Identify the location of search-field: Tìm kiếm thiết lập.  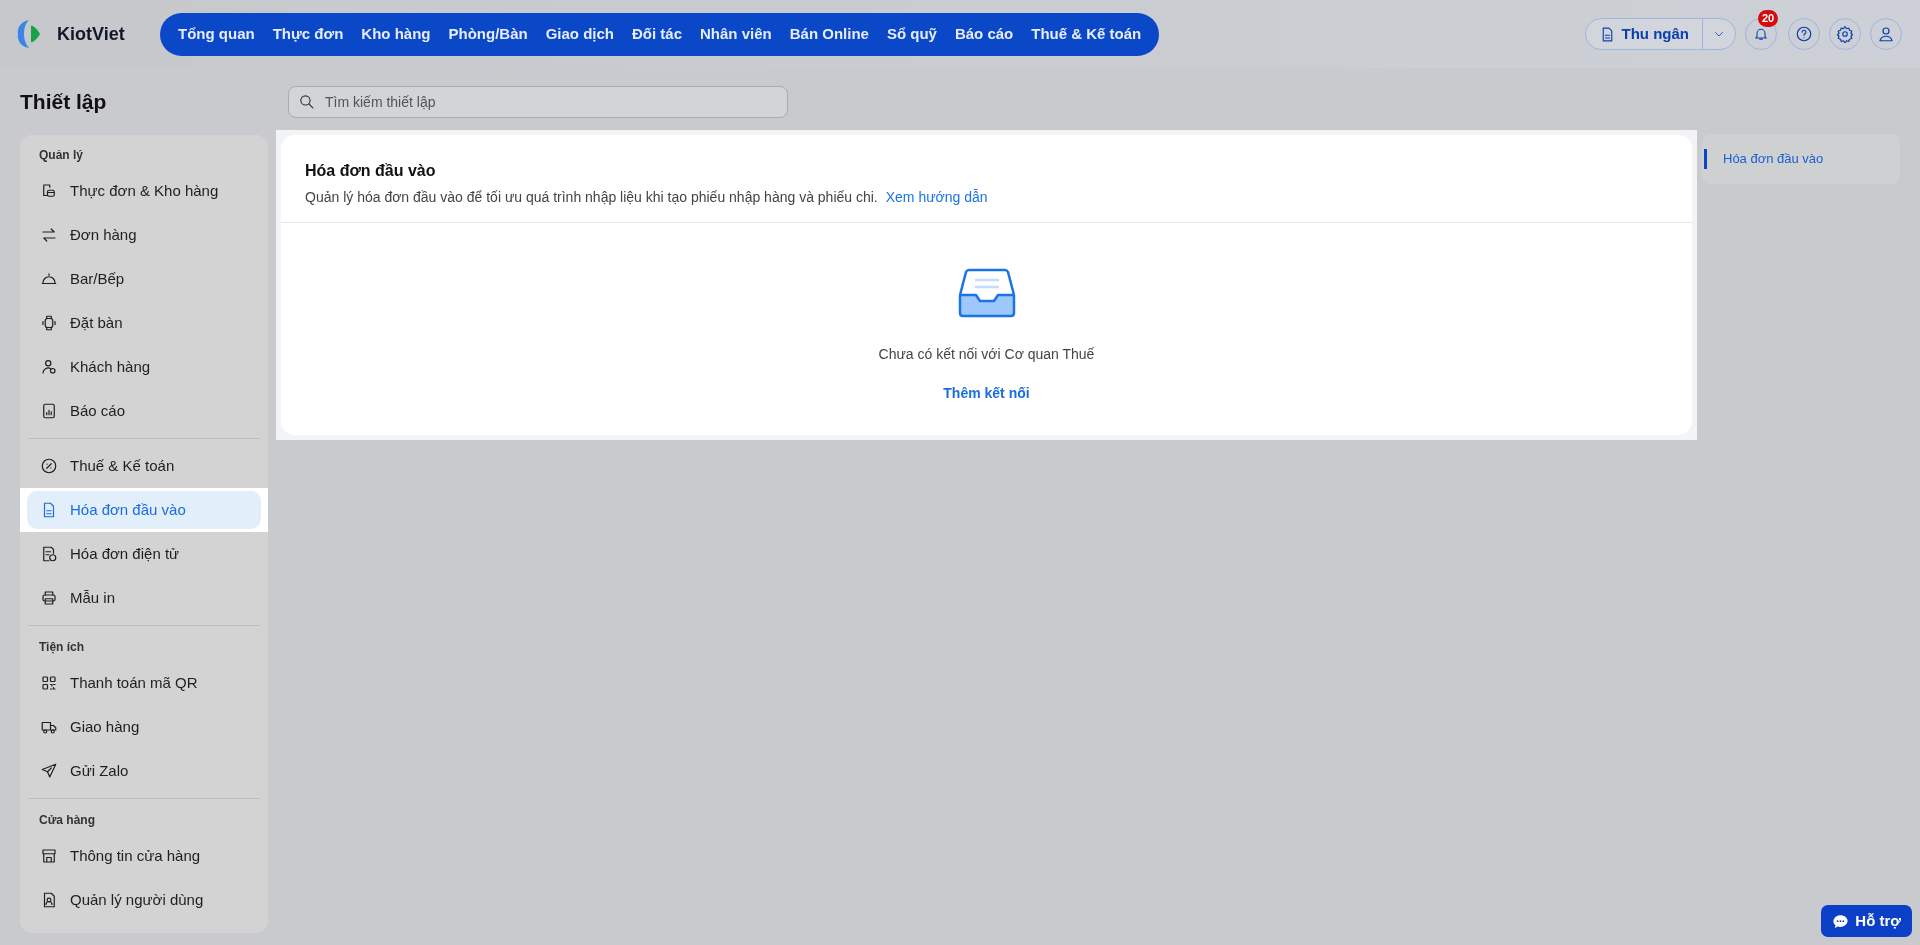
(538, 102).